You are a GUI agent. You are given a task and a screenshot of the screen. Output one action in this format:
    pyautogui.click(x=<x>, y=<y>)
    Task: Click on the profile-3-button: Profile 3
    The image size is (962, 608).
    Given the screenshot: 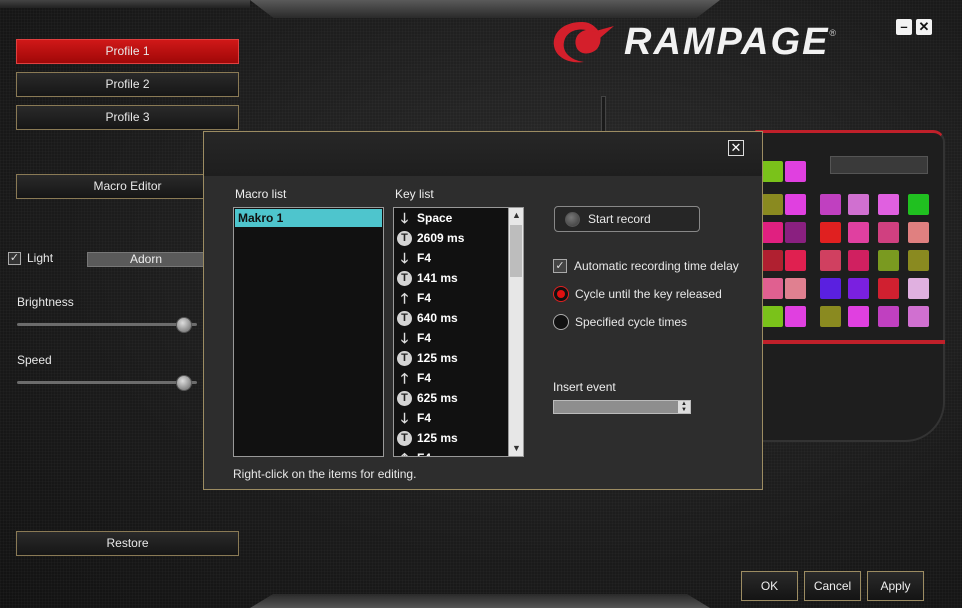 What is the action you would take?
    pyautogui.click(x=127, y=117)
    